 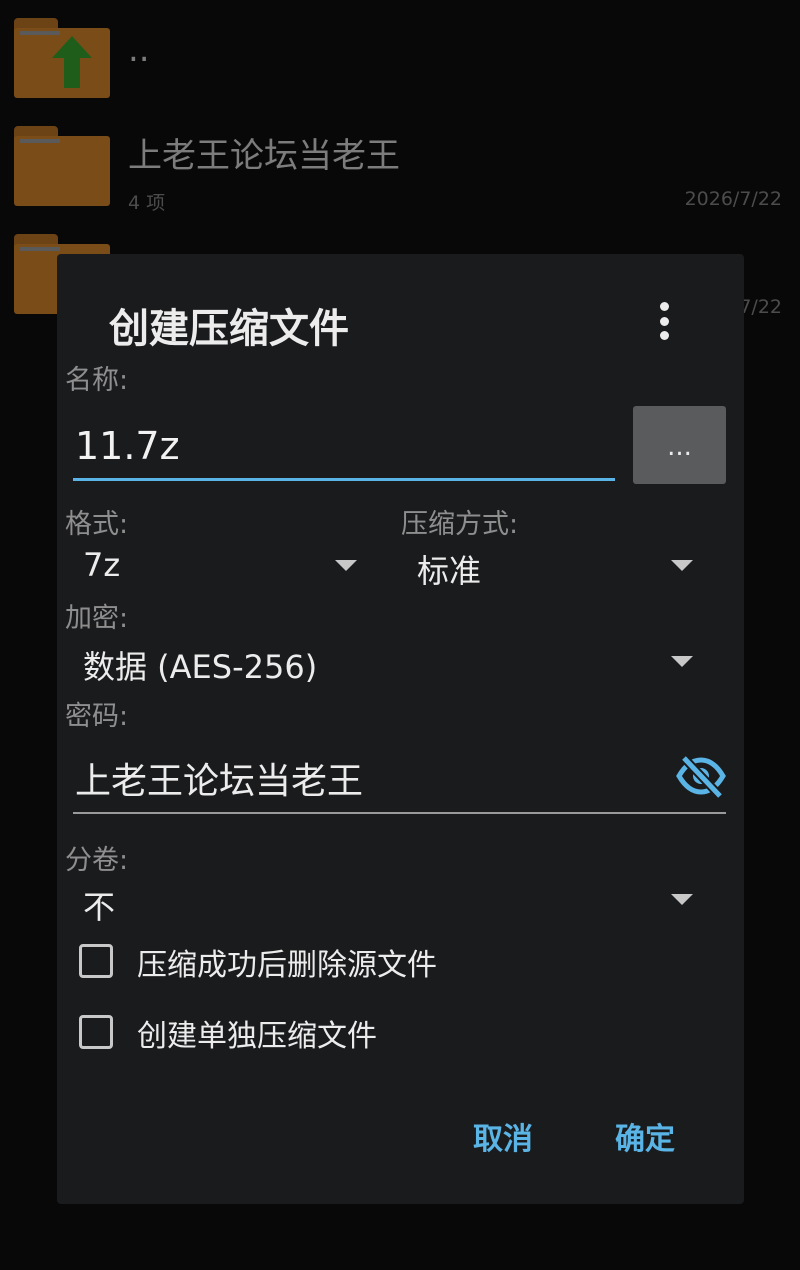 I want to click on password-label: 密码:, so click(x=97, y=716).